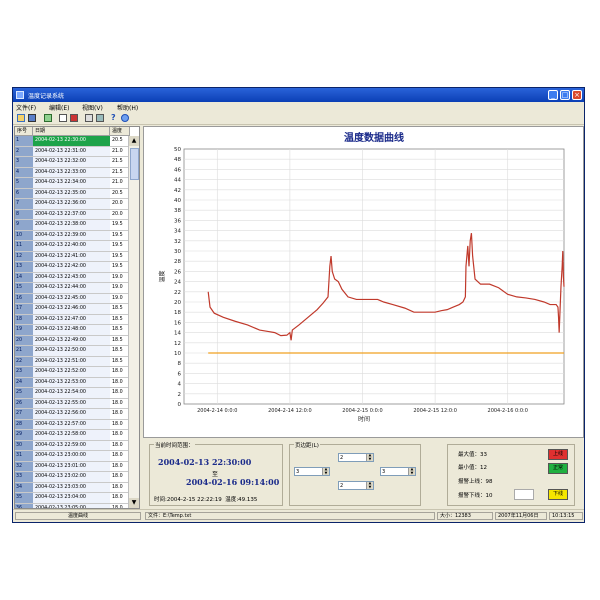 The width and height of the screenshot is (600, 600). What do you see at coordinates (72, 466) in the screenshot?
I see `table-row: 32 2004-02-13 23:01:00 18.0` at bounding box center [72, 466].